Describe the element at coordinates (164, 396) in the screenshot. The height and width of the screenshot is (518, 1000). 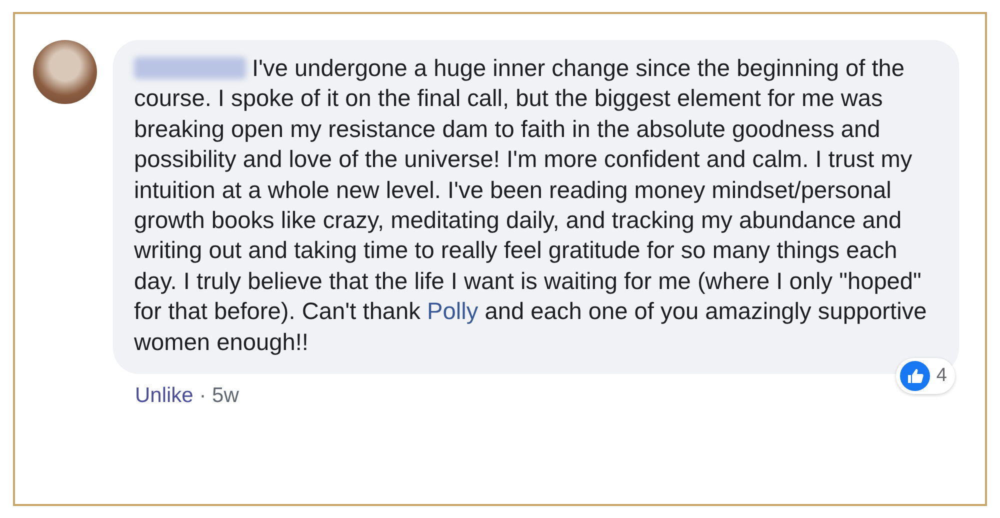
I see `unlike-link: Unlike` at that location.